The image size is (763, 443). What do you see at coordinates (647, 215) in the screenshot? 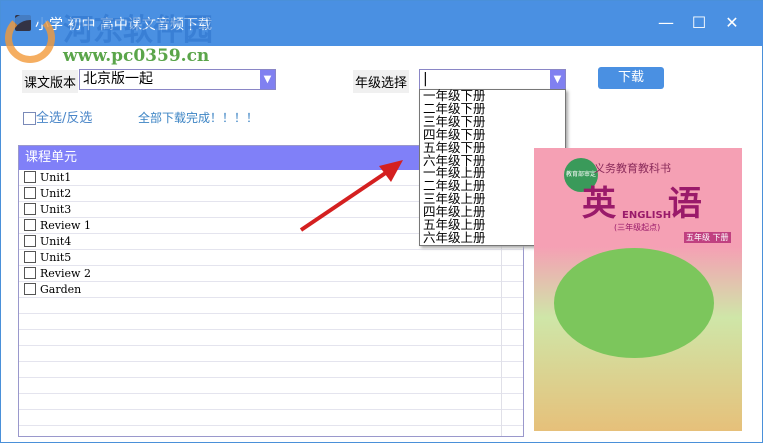
I see `cover-subtitle: ENGLISH` at bounding box center [647, 215].